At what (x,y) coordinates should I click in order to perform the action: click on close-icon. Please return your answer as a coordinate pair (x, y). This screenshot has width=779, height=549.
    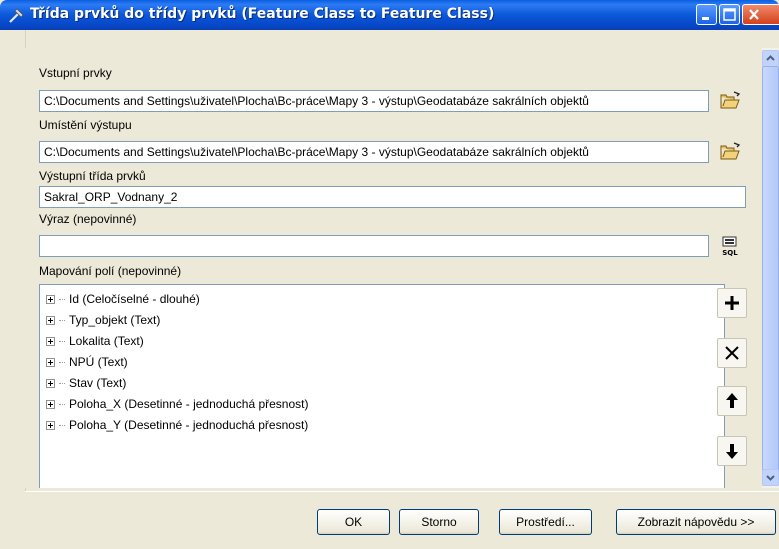
    Looking at the image, I should click on (754, 14).